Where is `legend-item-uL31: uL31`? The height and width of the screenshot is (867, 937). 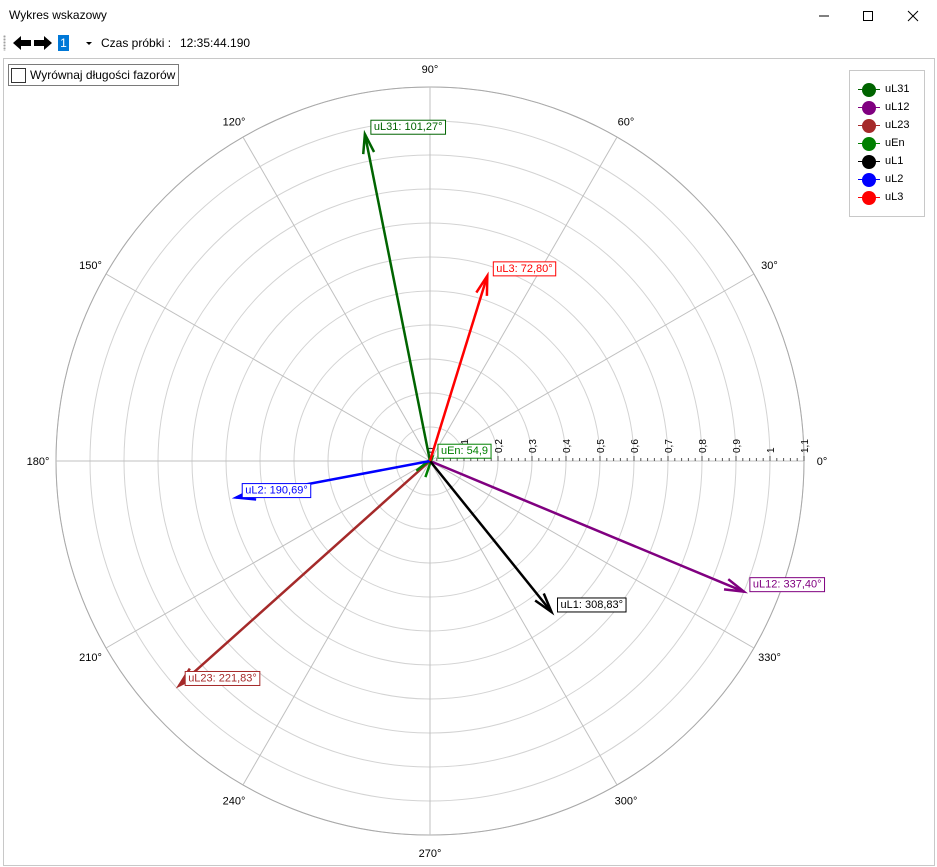 legend-item-uL31: uL31 is located at coordinates (887, 90).